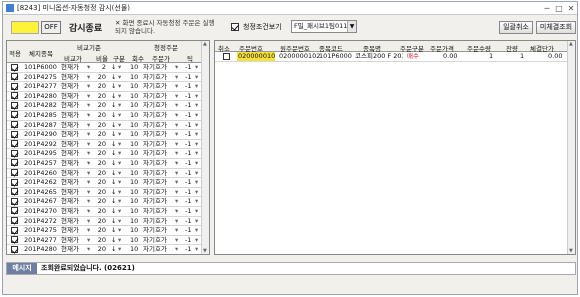 The height and width of the screenshot is (297, 580). I want to click on table-row: 201P4270 현재가 ▾ 20 ↓ ▾ 10 자기호가 ▾ -1 ▾, so click(108, 212).